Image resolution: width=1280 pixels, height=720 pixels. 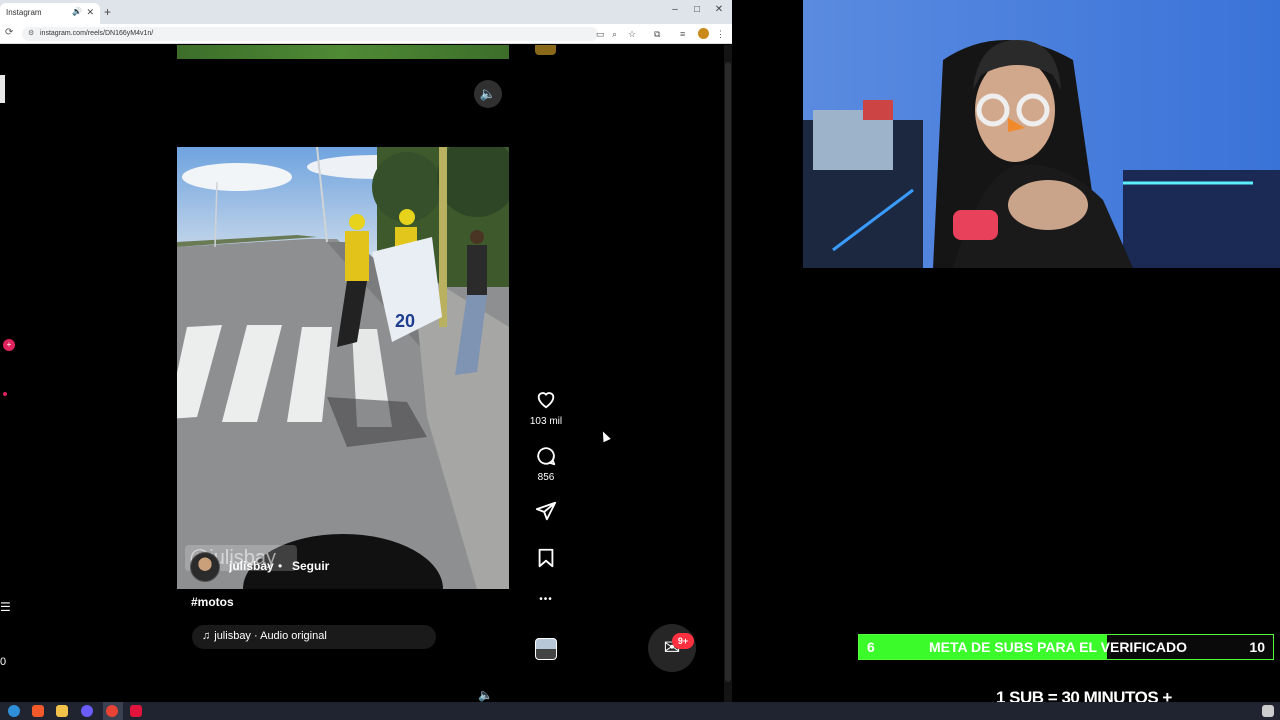 What do you see at coordinates (728, 372) in the screenshot?
I see `scrollbar-thumb` at bounding box center [728, 372].